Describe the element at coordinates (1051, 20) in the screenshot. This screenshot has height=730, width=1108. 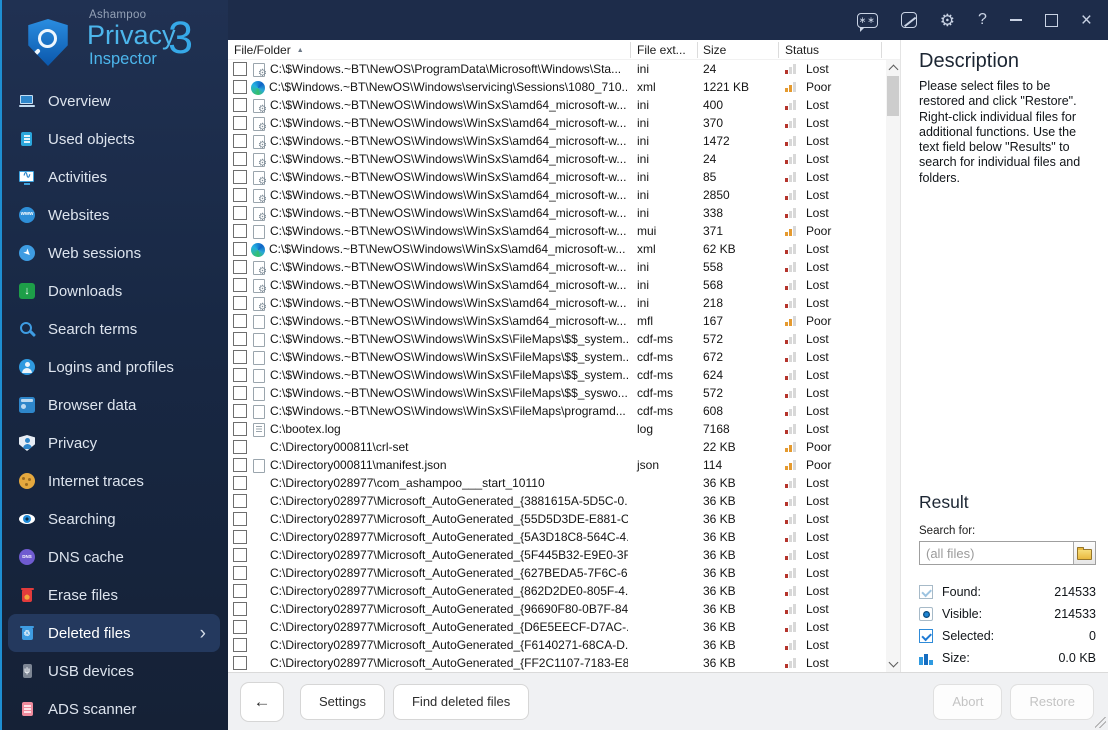
I see `maximize-button` at that location.